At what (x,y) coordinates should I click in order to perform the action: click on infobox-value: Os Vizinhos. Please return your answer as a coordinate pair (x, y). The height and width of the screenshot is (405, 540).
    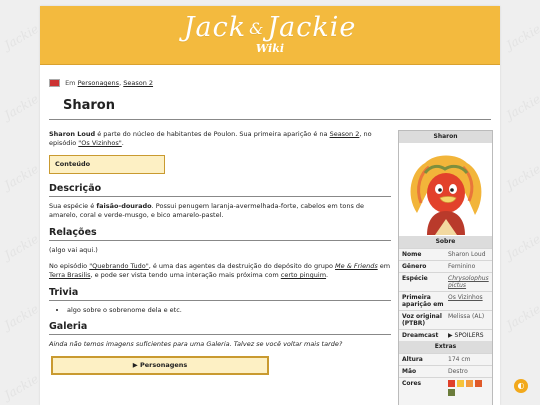
    Looking at the image, I should click on (469, 301).